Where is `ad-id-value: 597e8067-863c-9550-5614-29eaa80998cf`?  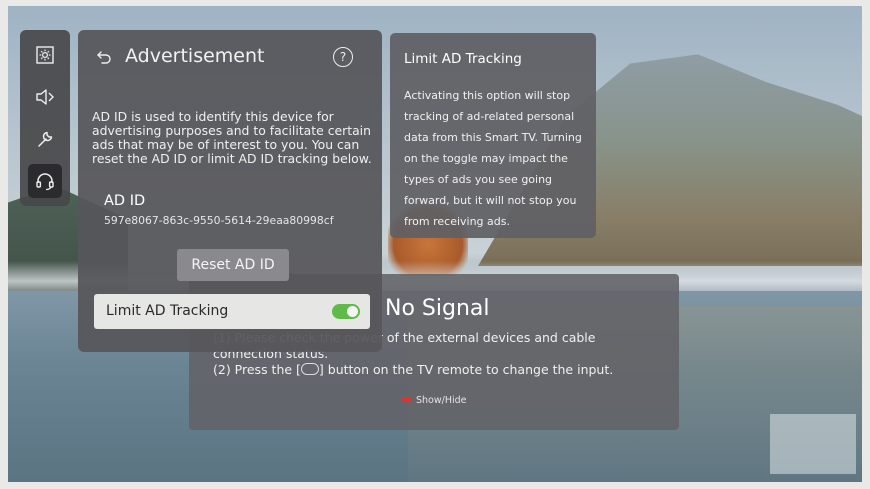
ad-id-value: 597e8067-863c-9550-5614-29eaa80998cf is located at coordinates (219, 220).